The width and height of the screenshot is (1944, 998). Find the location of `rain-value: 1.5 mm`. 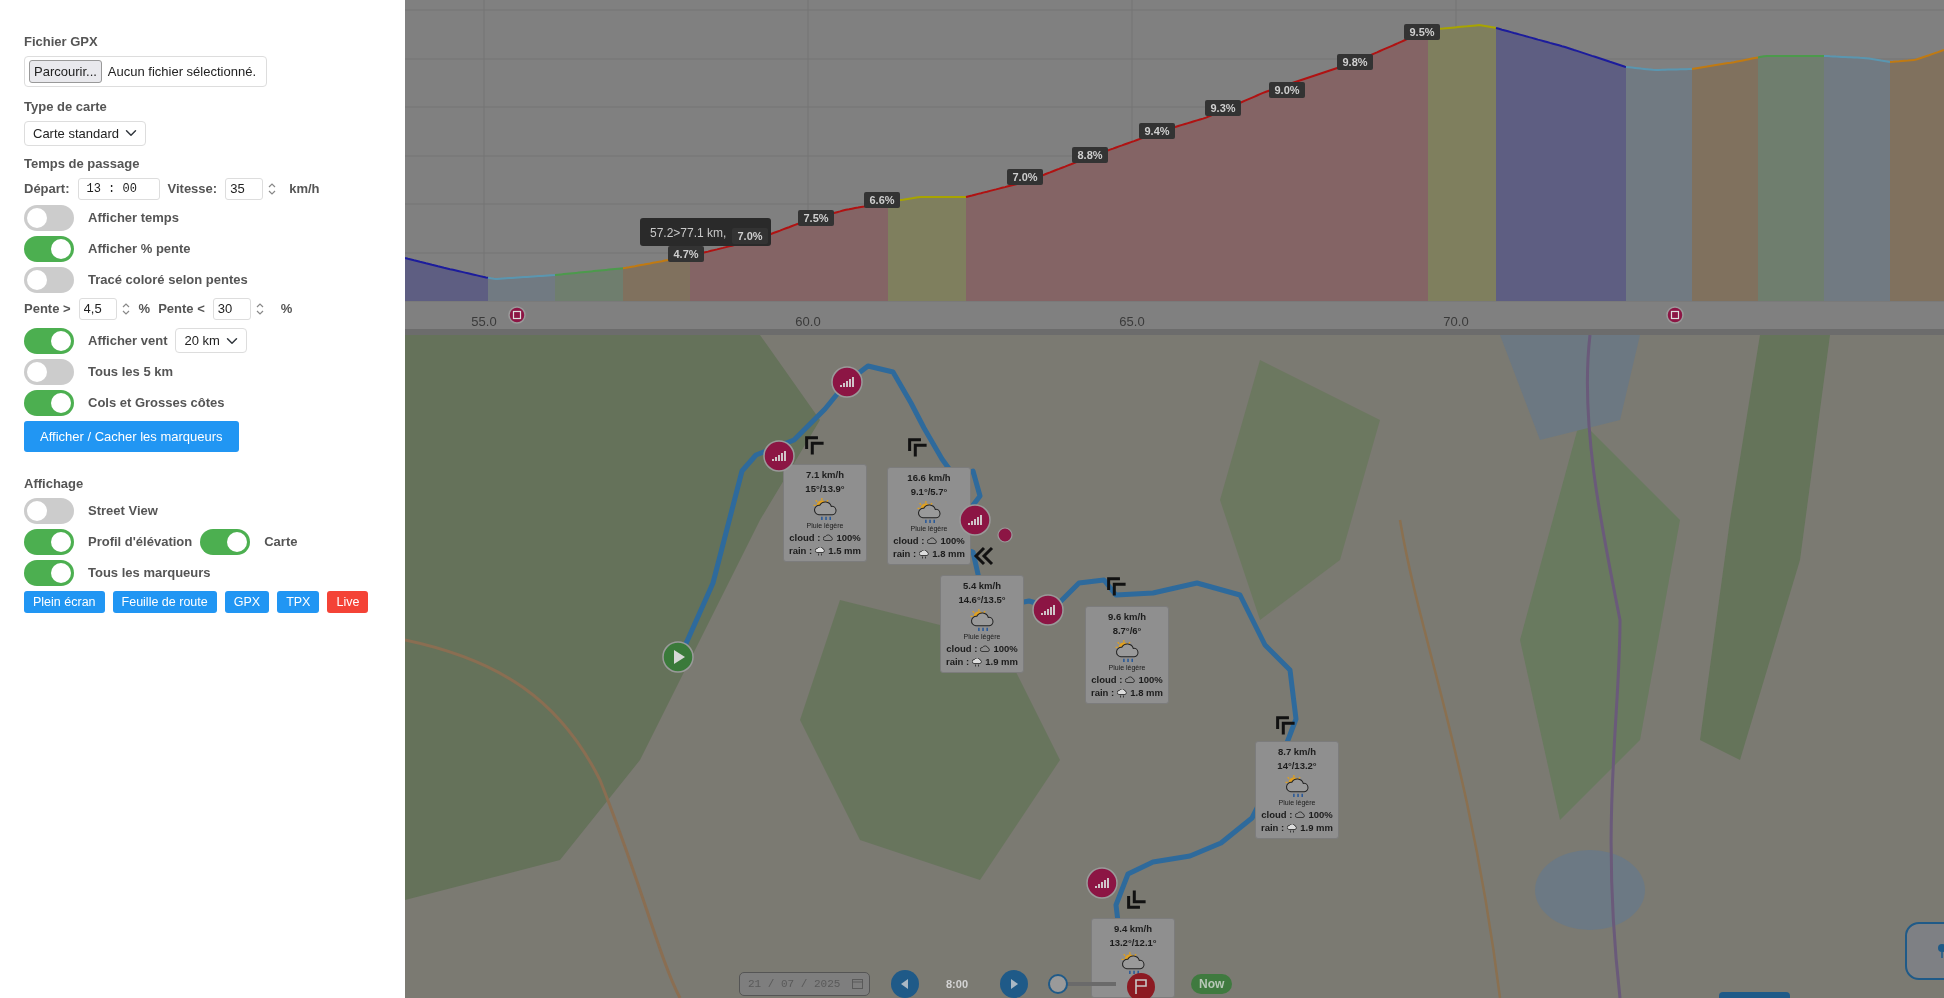

rain-value: 1.5 mm is located at coordinates (844, 551).